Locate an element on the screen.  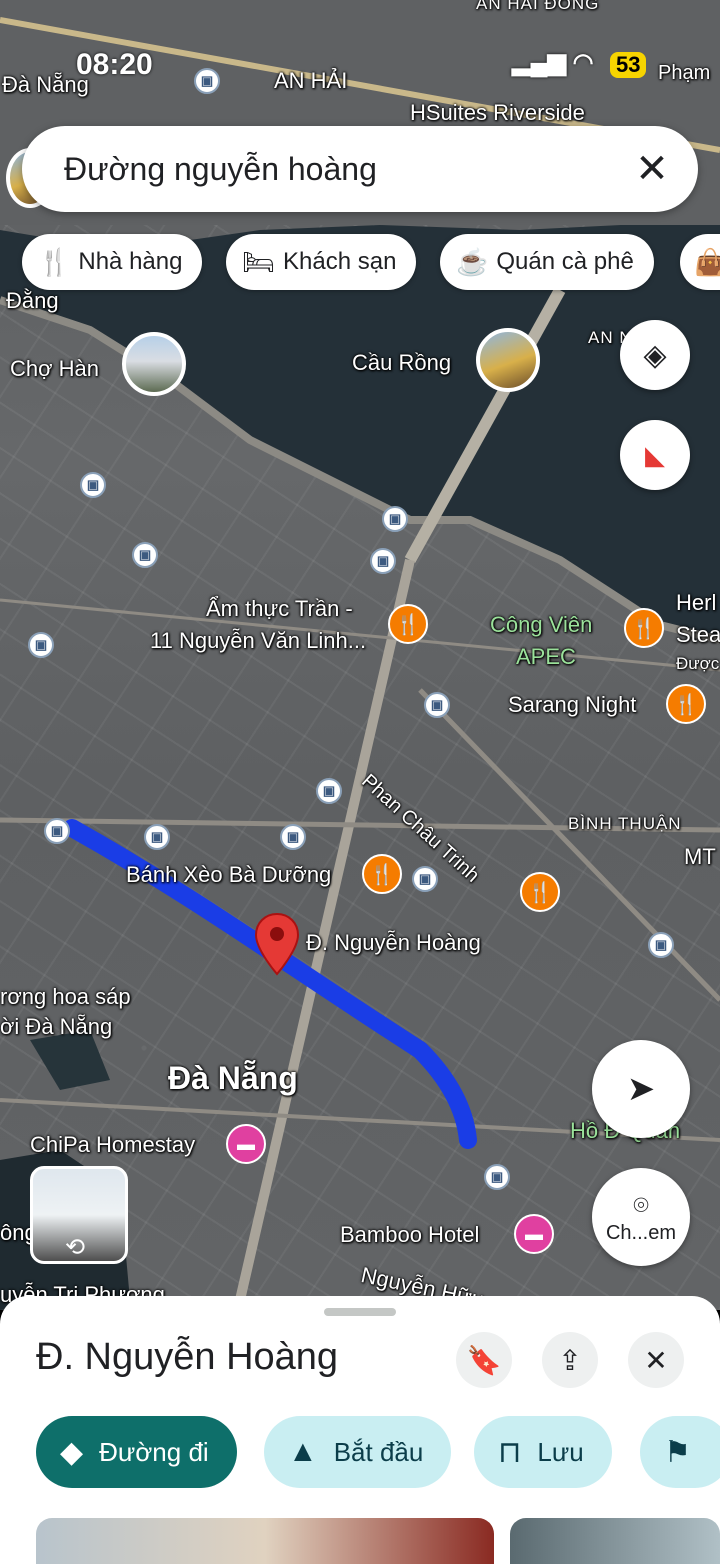
camera-search-button: ⌾ Ch...em is located at coordinates (641, 1217).